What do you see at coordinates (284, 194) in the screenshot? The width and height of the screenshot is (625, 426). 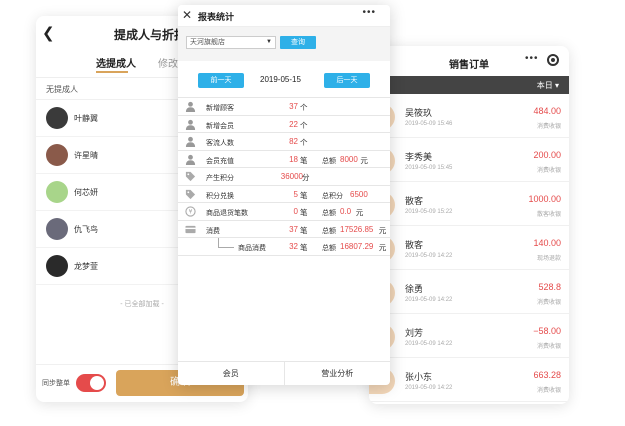 I see `report-row: 积分兑换 5 笔 总积分 6500` at bounding box center [284, 194].